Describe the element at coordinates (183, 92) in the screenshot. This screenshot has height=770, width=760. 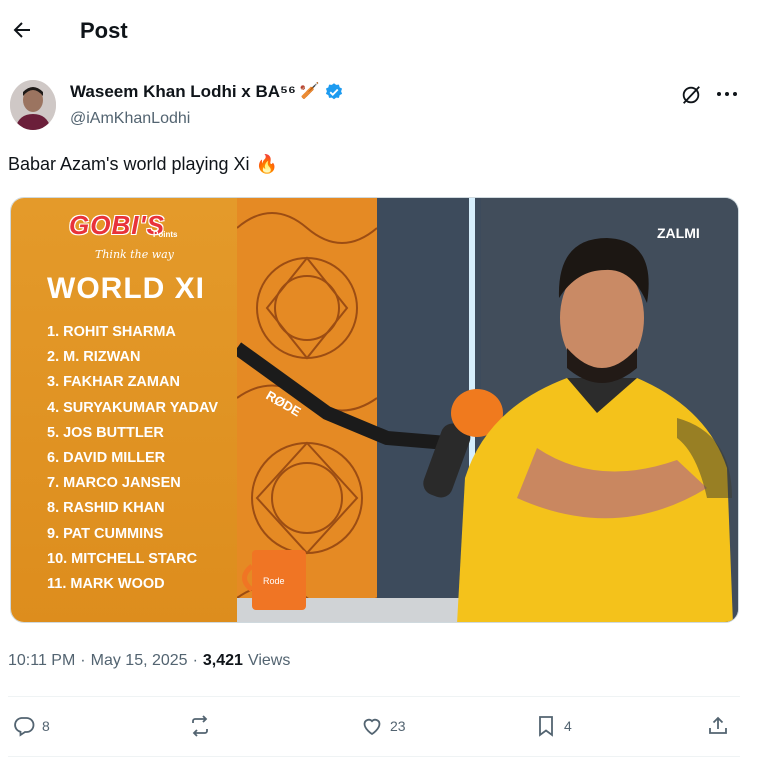
I see `author-display-name: Waseem Khan Lodhi x BA⁵⁶` at that location.